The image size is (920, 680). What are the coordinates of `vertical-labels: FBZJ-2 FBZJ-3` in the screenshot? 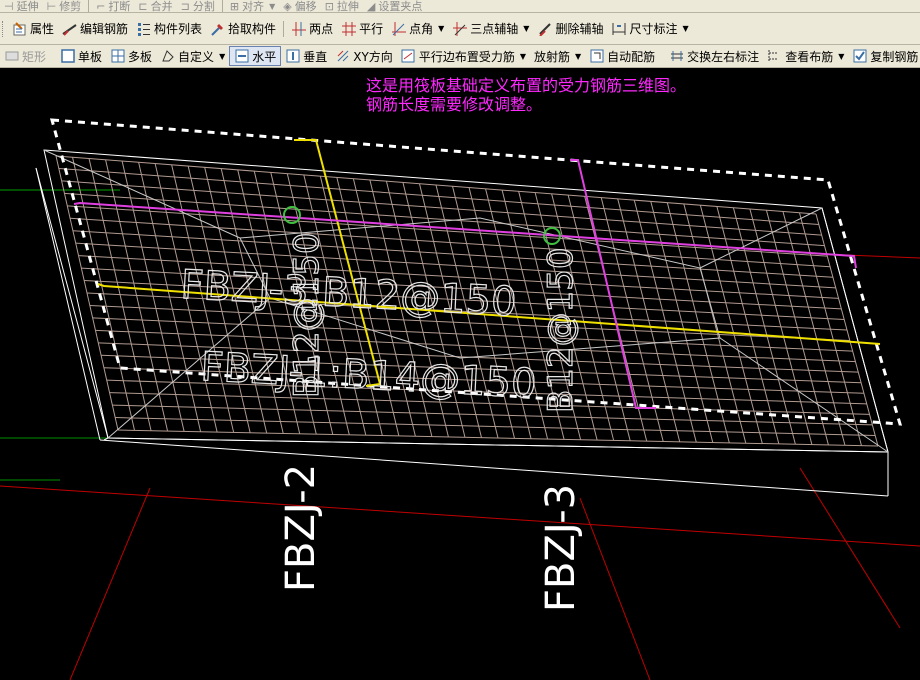 It's located at (431, 538).